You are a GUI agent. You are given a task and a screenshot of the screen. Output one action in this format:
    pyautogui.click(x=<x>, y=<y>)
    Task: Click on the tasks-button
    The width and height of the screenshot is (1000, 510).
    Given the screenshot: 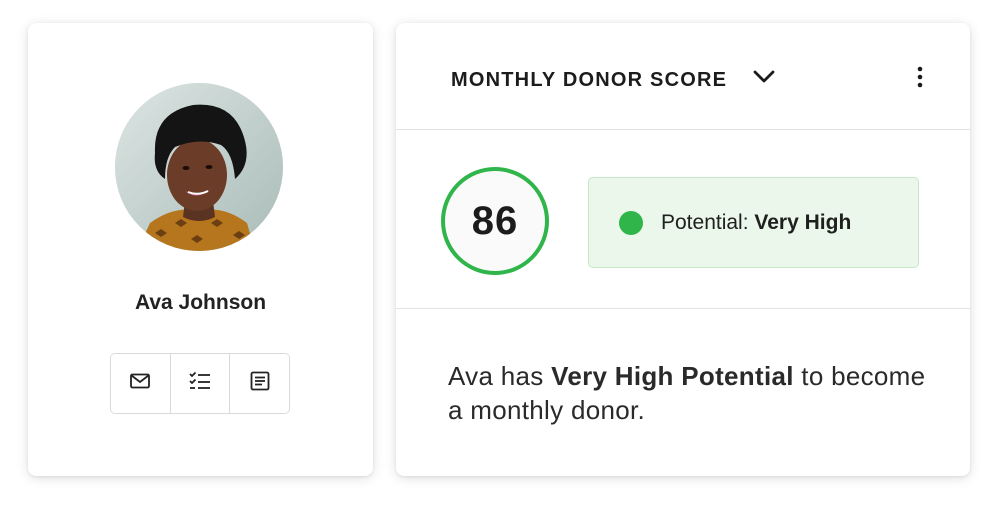 What is the action you would take?
    pyautogui.click(x=200, y=383)
    